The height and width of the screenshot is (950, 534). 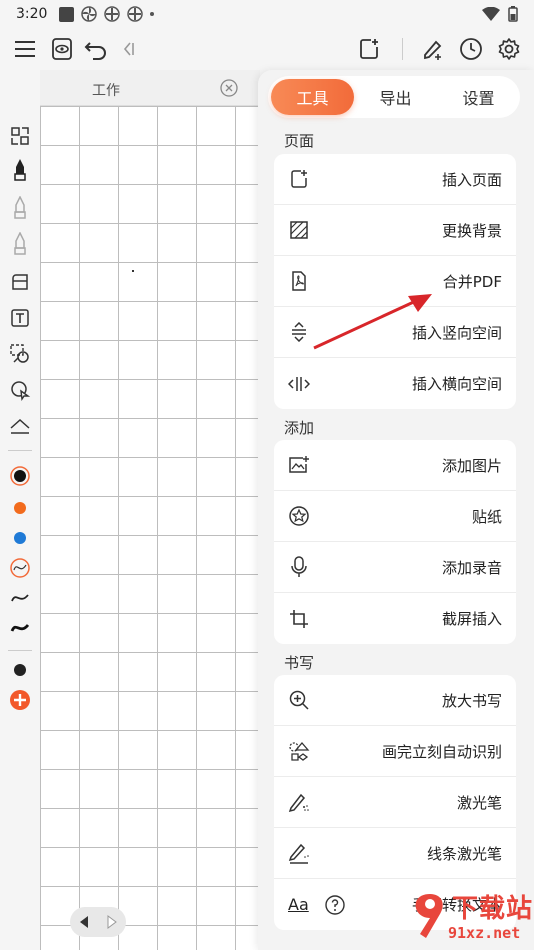 I want to click on add-section-card: 添加图片 贴纸 添加录音 截屏插入, so click(x=395, y=542).